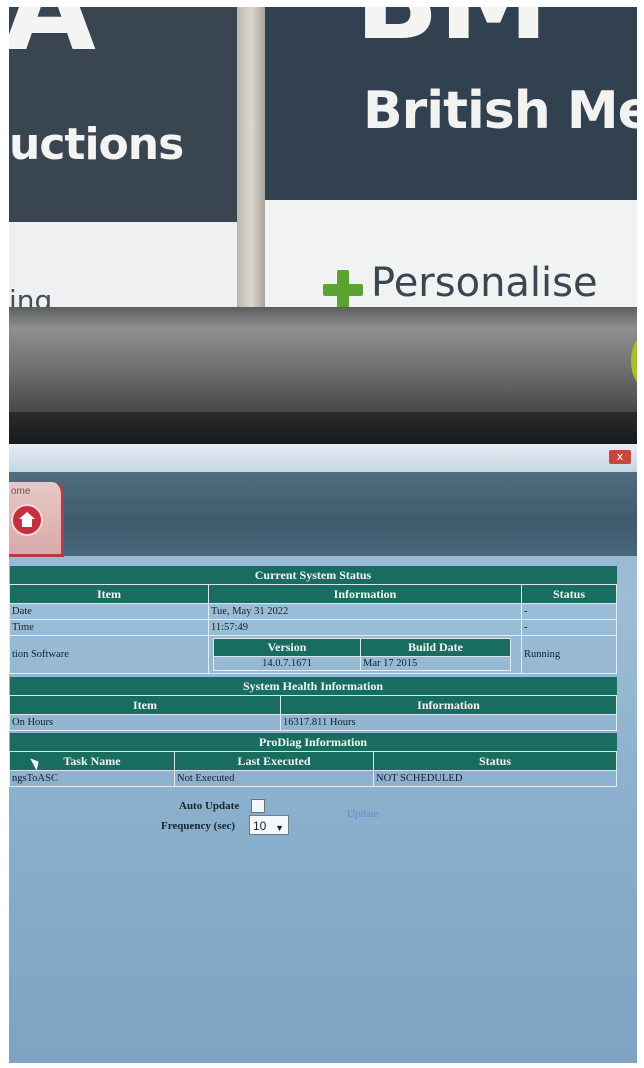  Describe the element at coordinates (363, 814) in the screenshot. I see `update-link: Update` at that location.